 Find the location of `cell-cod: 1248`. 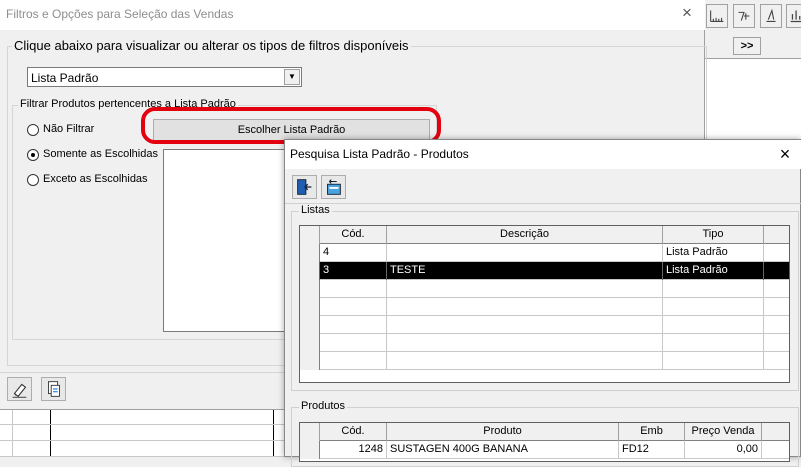

cell-cod: 1248 is located at coordinates (353, 450).